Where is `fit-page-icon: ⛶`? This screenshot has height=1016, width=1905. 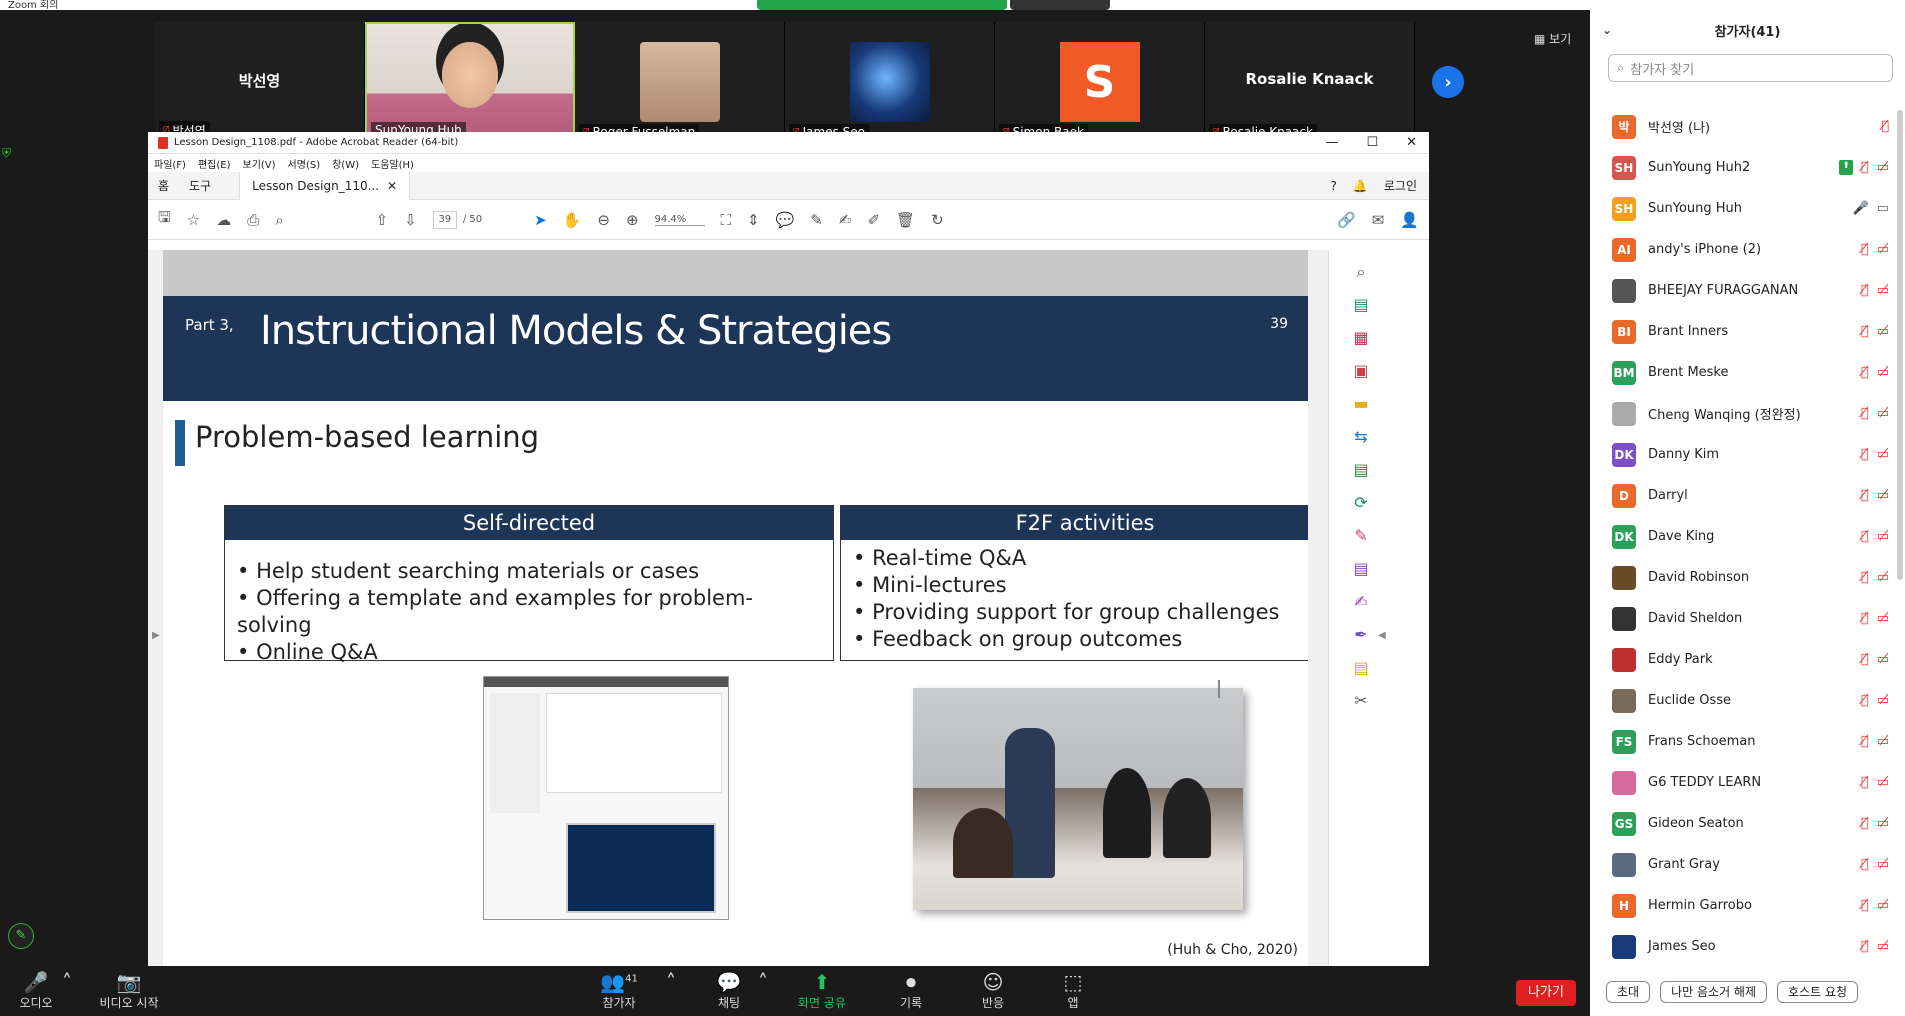
fit-page-icon: ⛶ is located at coordinates (726, 220).